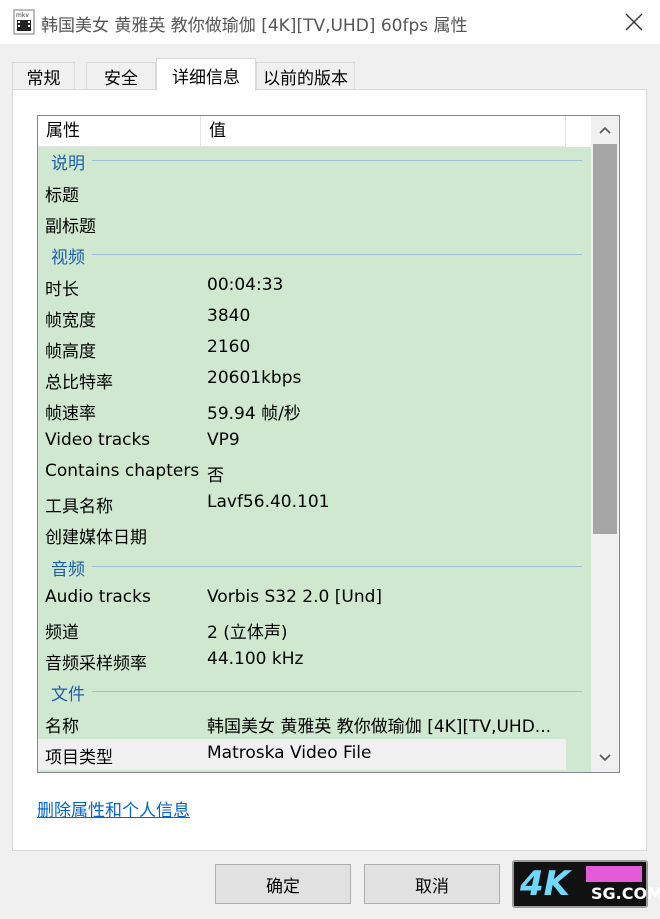  I want to click on vertical-scrollbar, so click(605, 444).